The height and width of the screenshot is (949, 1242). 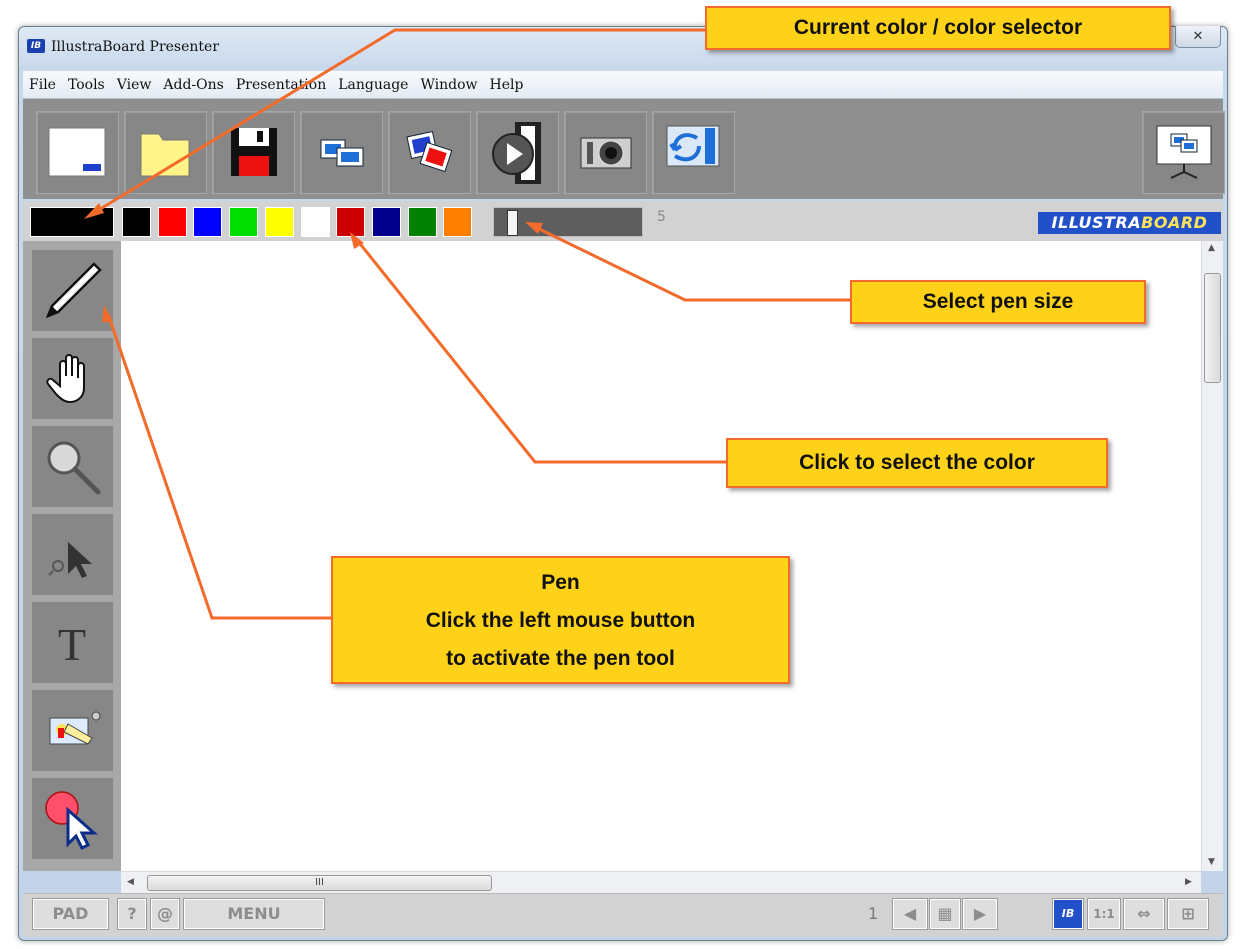 What do you see at coordinates (373, 85) in the screenshot?
I see `menu-language: Language` at bounding box center [373, 85].